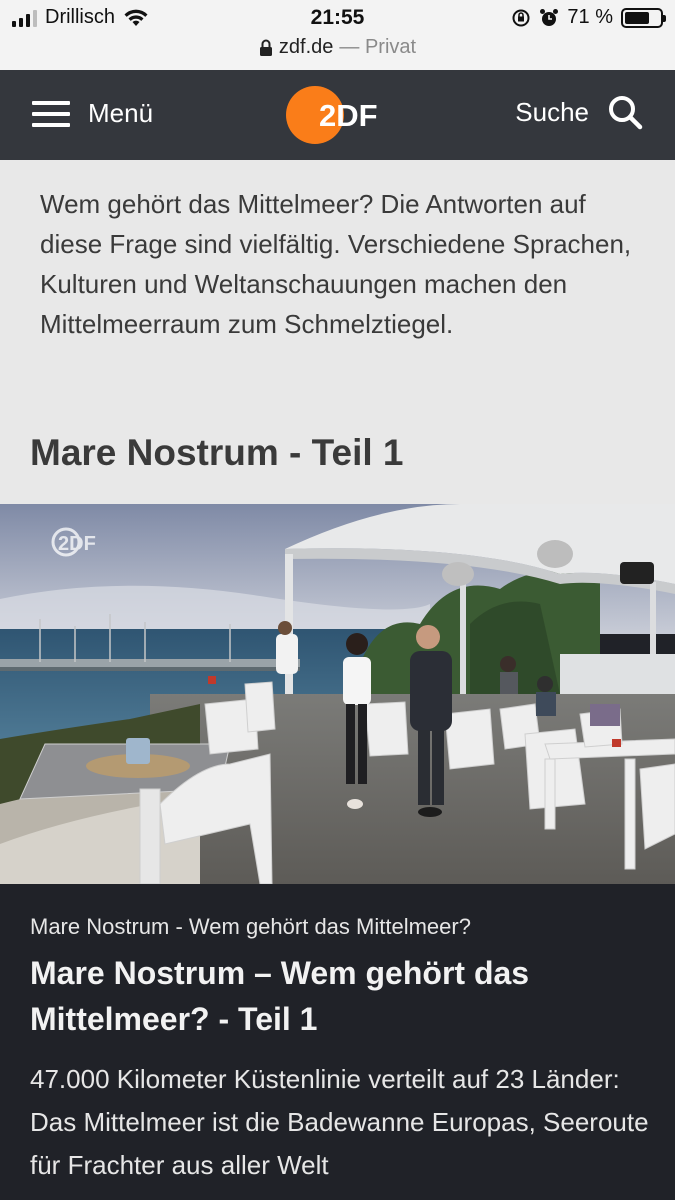  Describe the element at coordinates (306, 47) in the screenshot. I see `url-domain: zdf.de` at that location.